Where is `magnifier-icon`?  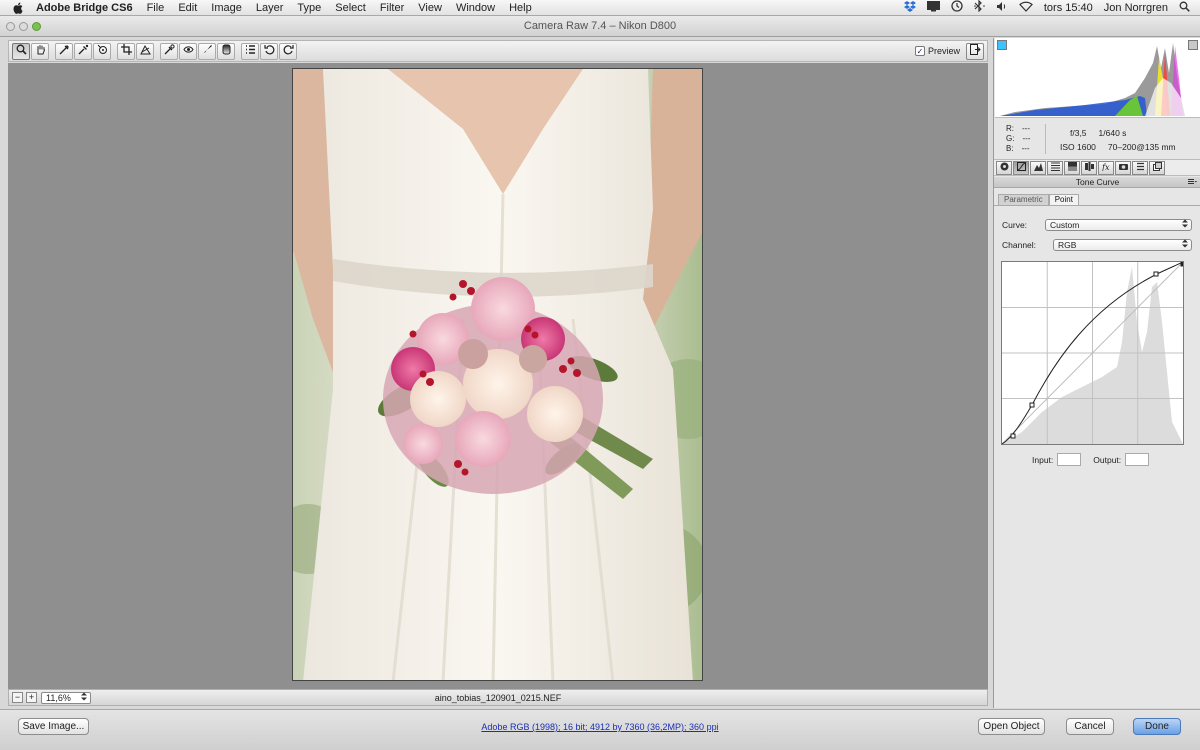
magnifier-icon is located at coordinates (21, 51).